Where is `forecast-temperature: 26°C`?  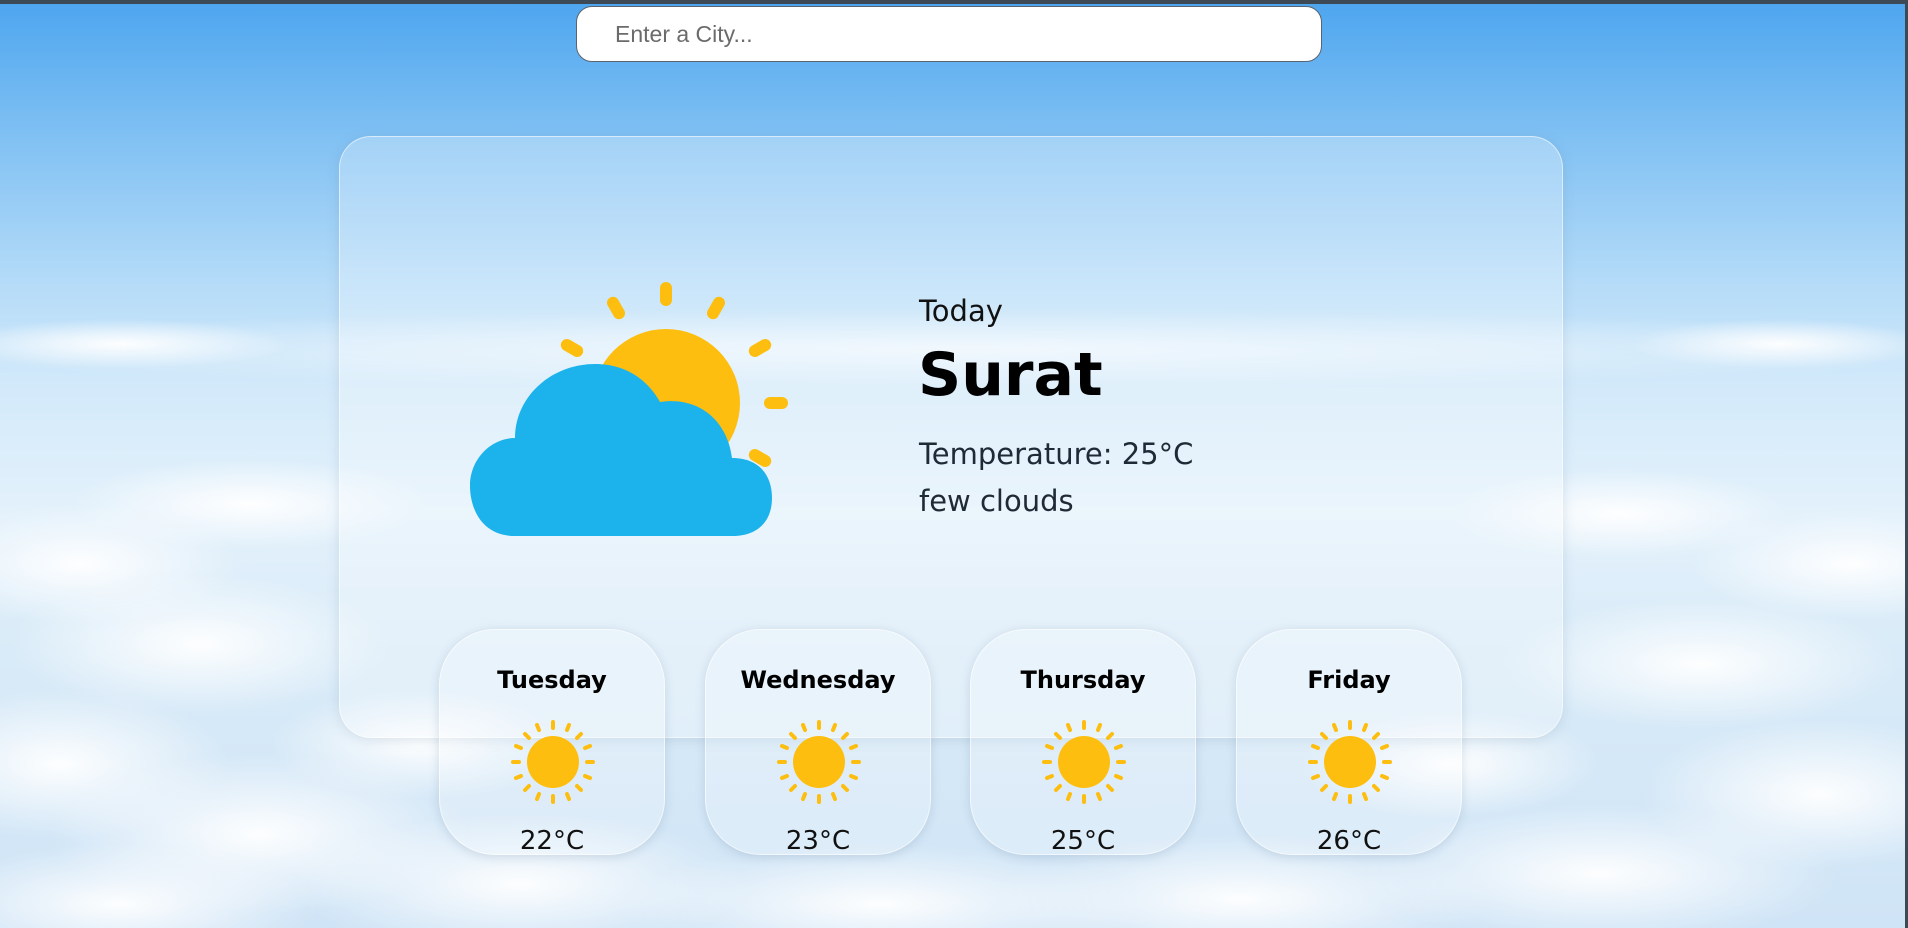 forecast-temperature: 26°C is located at coordinates (1349, 841).